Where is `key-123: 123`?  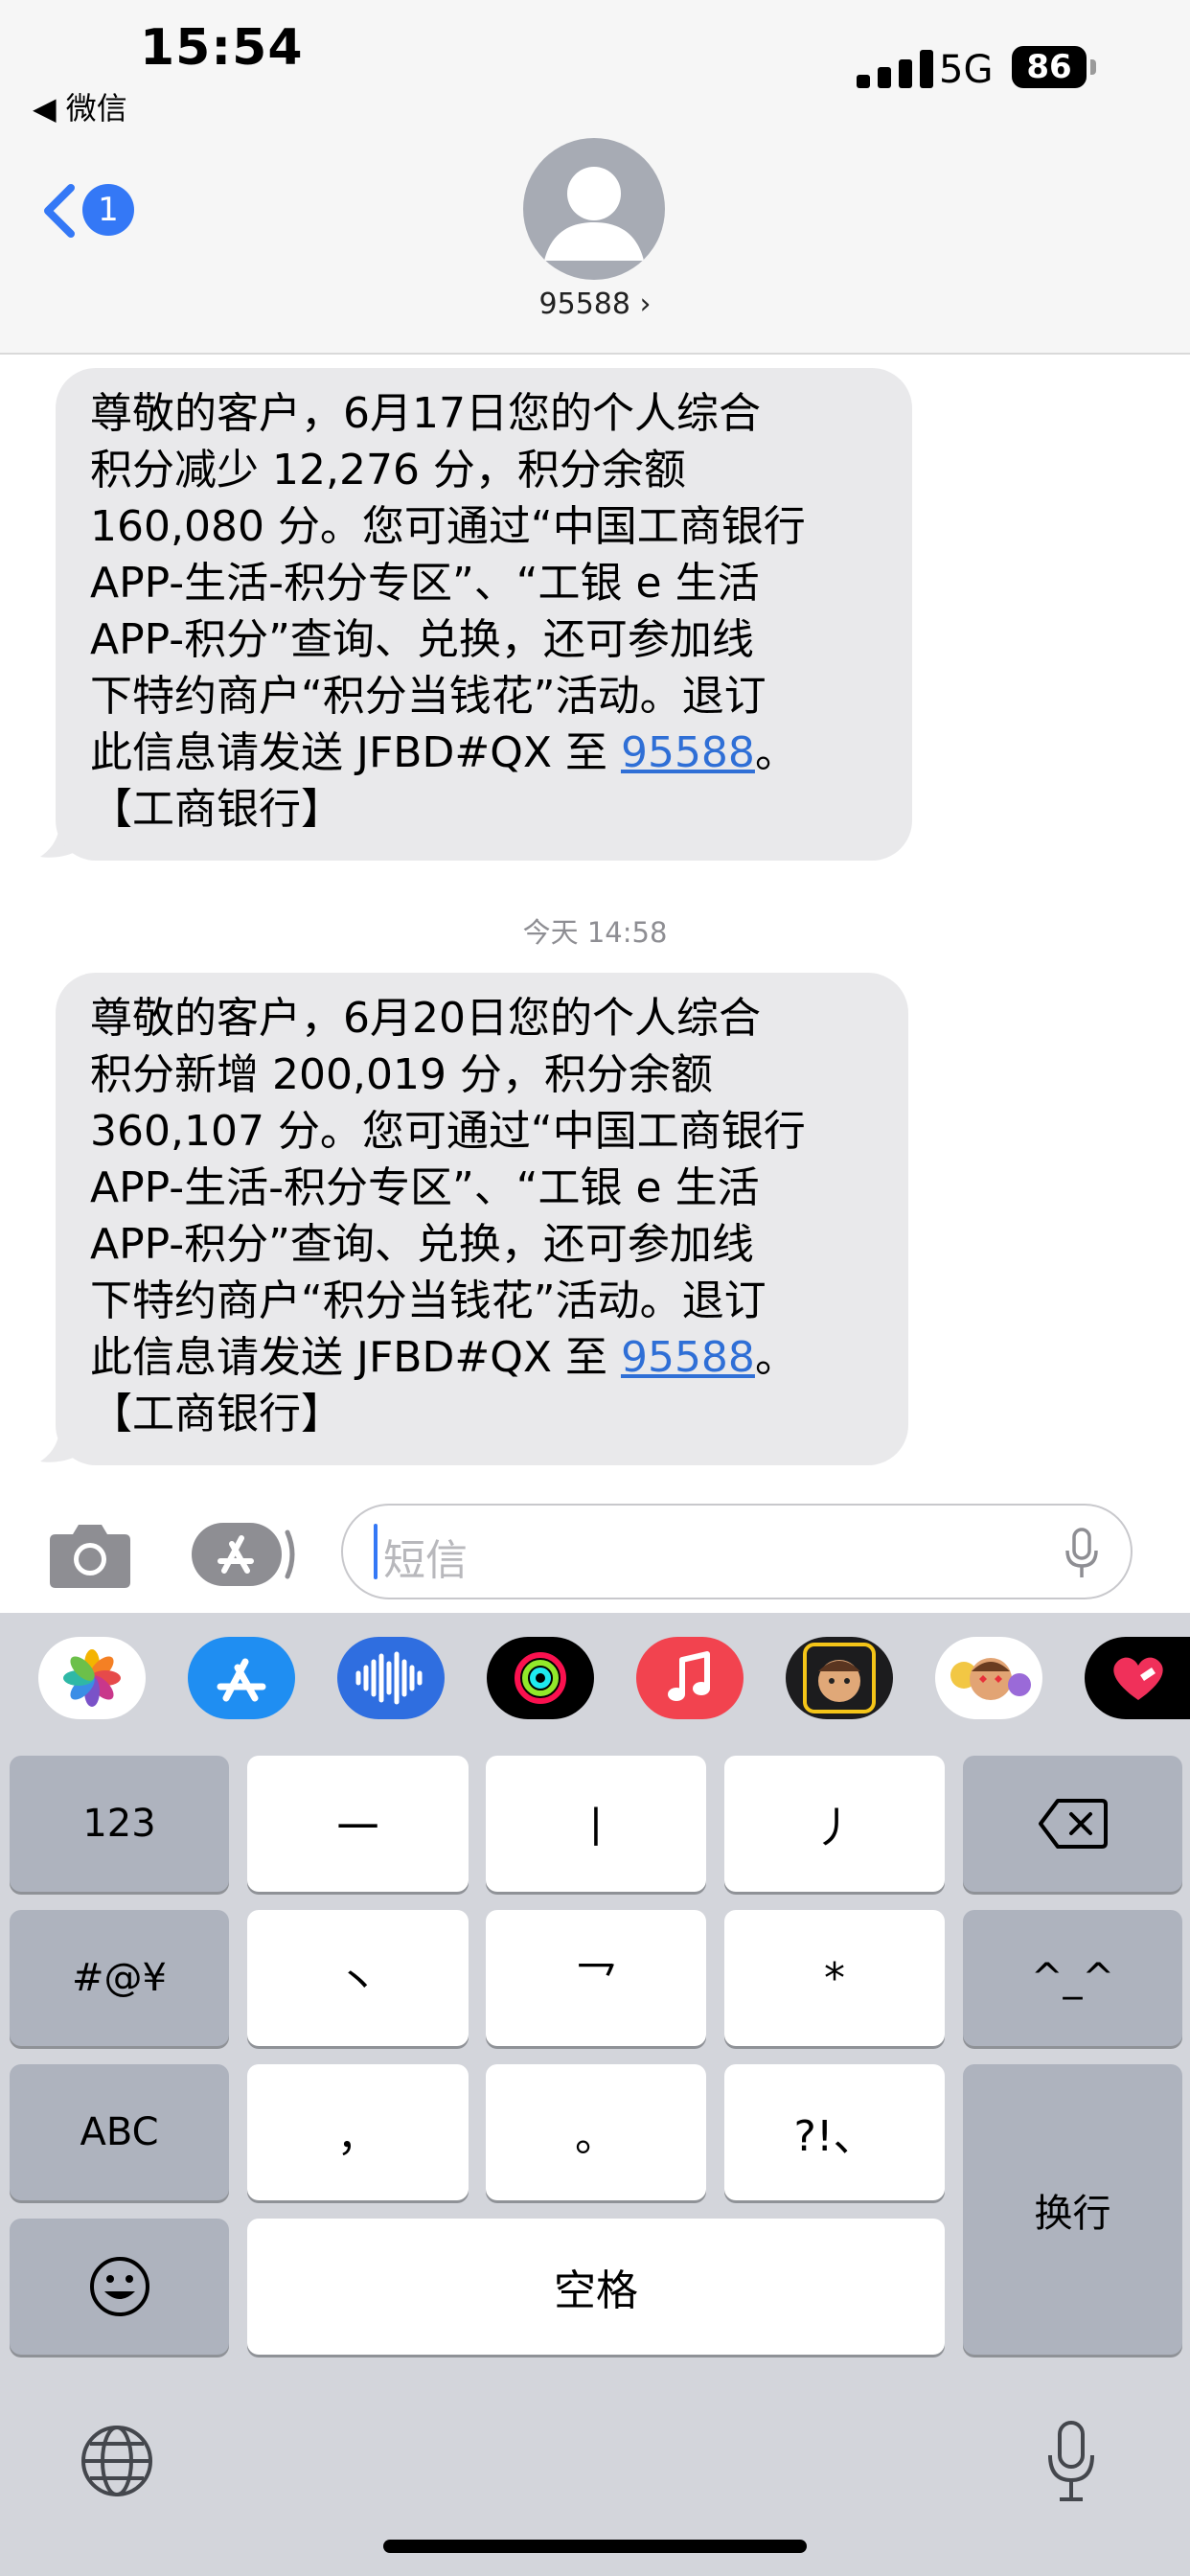 key-123: 123 is located at coordinates (120, 1824).